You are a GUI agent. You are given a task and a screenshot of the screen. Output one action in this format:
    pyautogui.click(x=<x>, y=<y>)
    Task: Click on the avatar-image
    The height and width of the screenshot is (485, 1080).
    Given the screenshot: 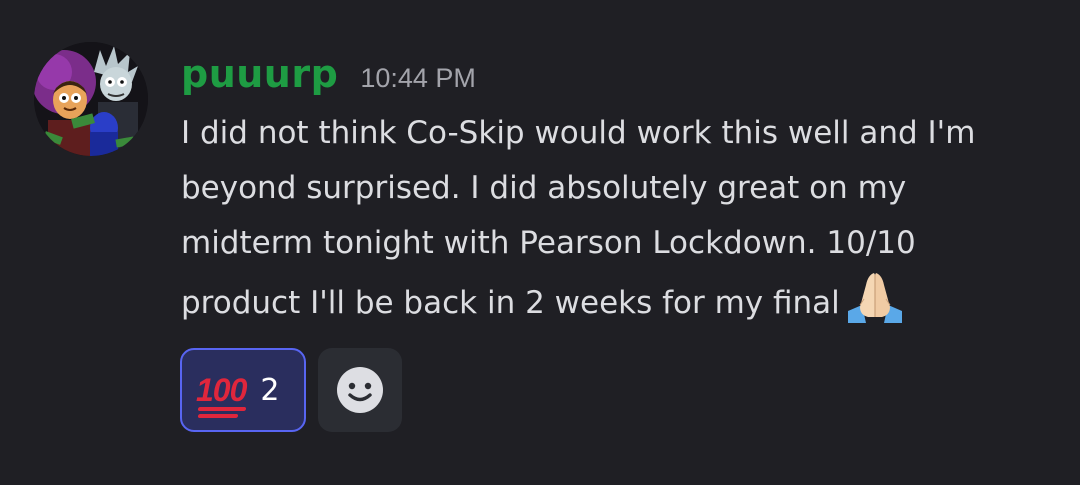 What is the action you would take?
    pyautogui.click(x=91, y=99)
    